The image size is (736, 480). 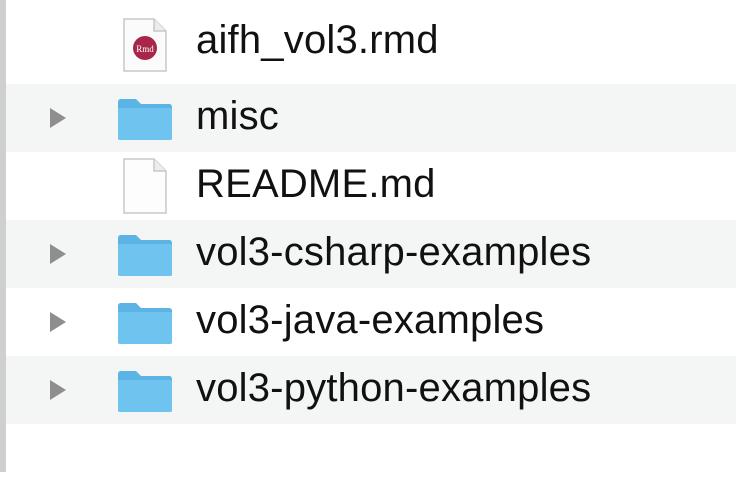 I want to click on rmd-file-icon: Rmd, so click(x=145, y=45).